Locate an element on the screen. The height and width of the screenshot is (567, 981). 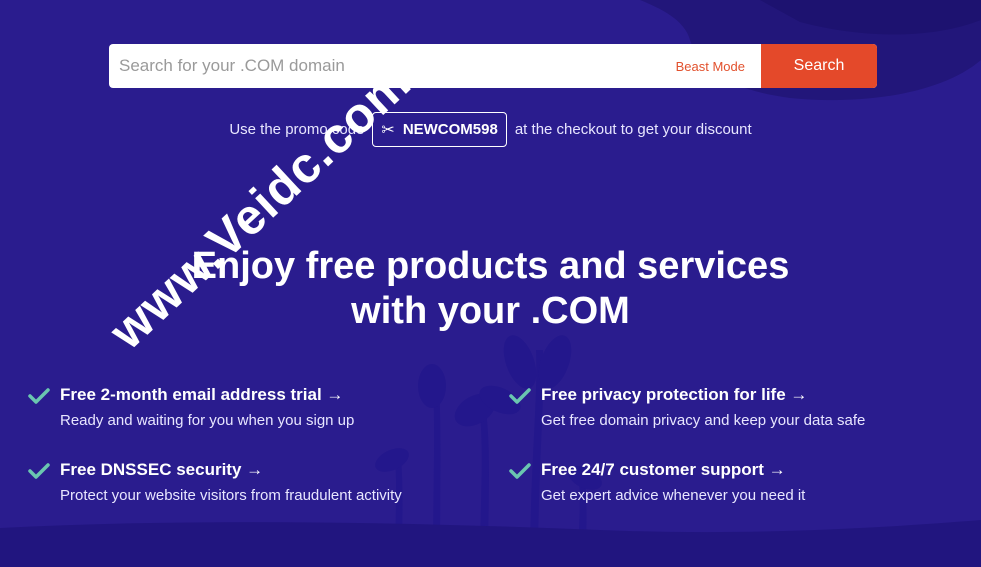
promo-suffix: at the checkout to get your discount is located at coordinates (633, 129).